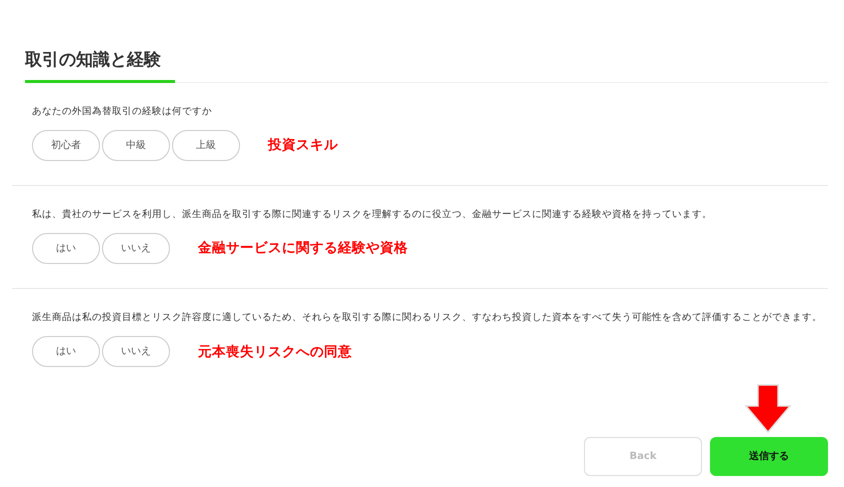 This screenshot has width=844, height=487. Describe the element at coordinates (427, 318) in the screenshot. I see `question-text: 派生商品は私の投資目標とリスク許容度に適しているため、それらを取引する際に関わるリスク、すなわち投資した資本をすべて失う可能性を含めて評価することができます。` at that location.